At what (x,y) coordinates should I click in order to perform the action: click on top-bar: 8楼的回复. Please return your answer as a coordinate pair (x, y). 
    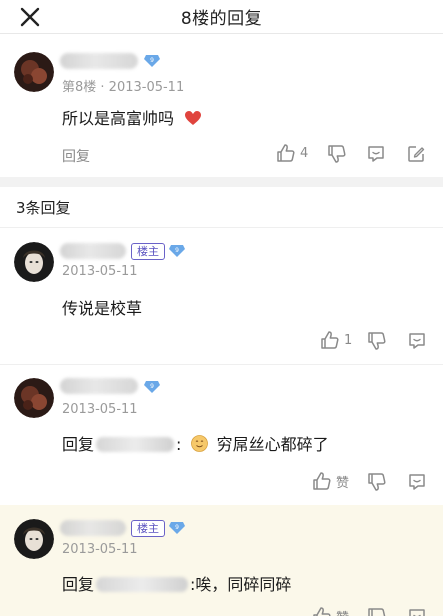
    Looking at the image, I should click on (221, 17).